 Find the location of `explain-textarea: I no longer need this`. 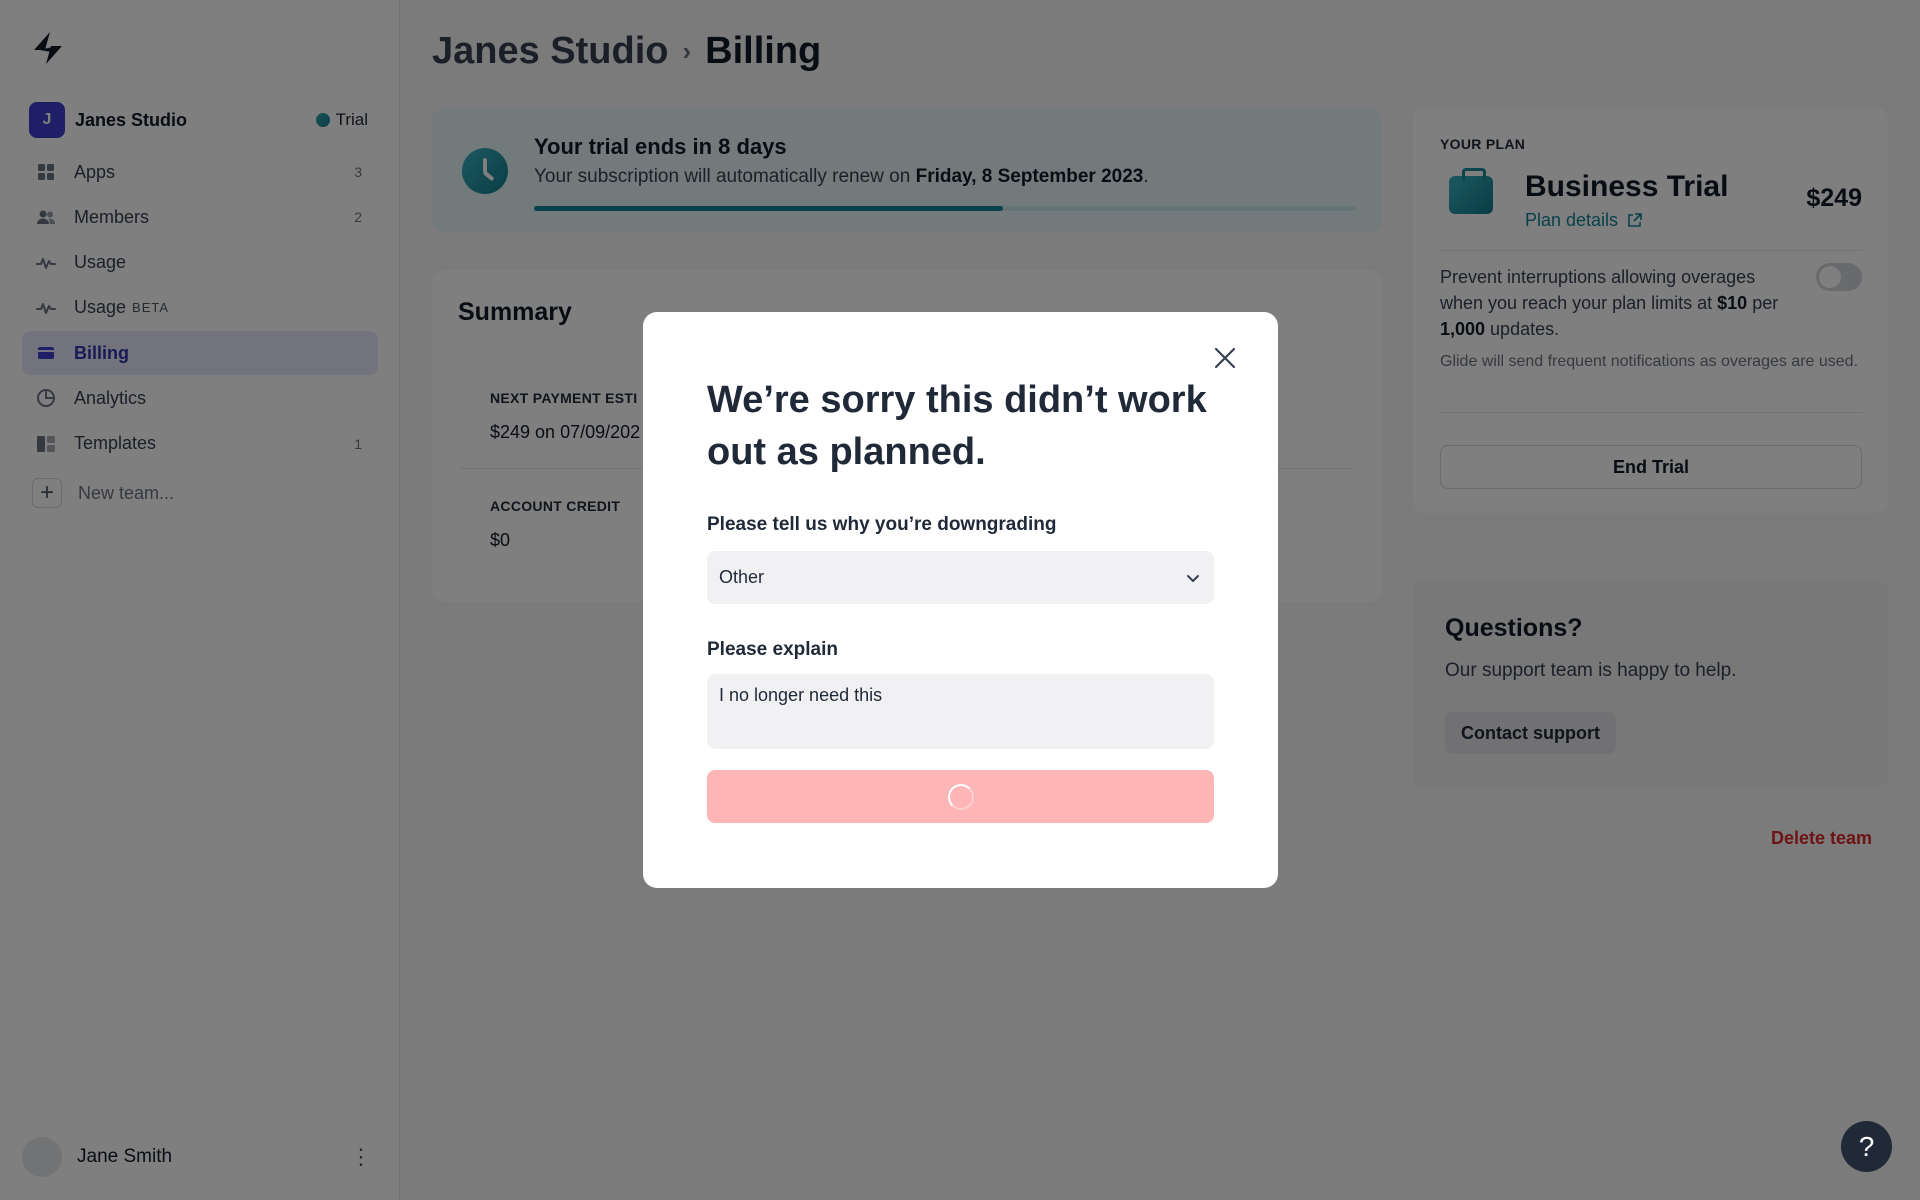

explain-textarea: I no longer need this is located at coordinates (960, 711).